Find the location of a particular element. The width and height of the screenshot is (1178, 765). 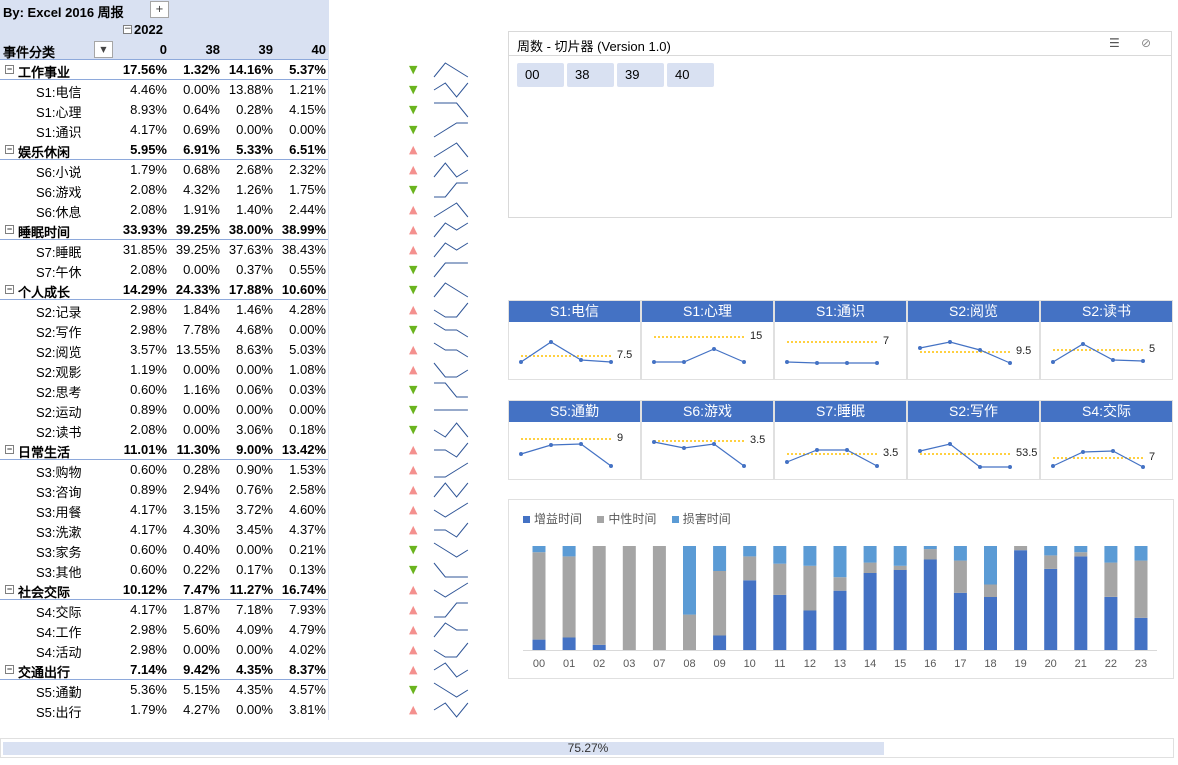

value-cell: 4.27% is located at coordinates (201, 709).